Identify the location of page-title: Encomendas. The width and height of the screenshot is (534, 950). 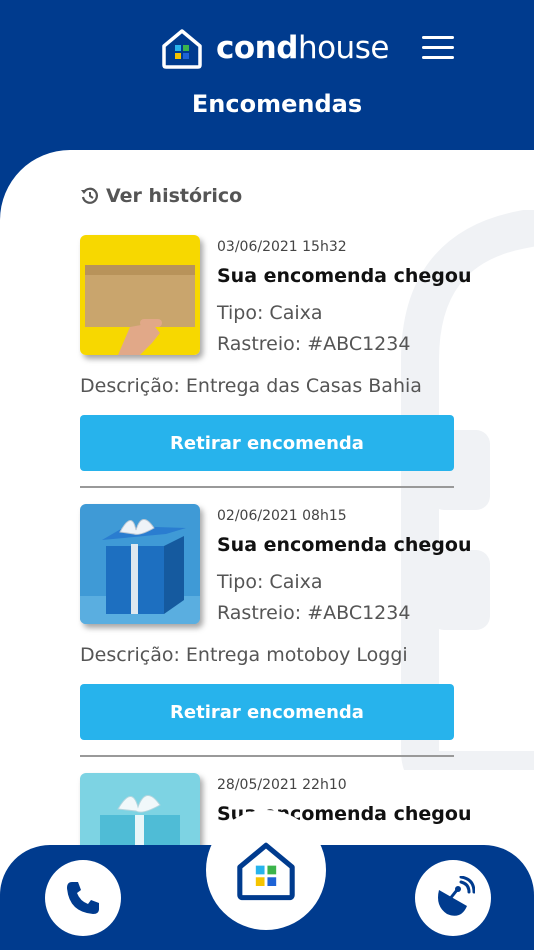
(277, 104).